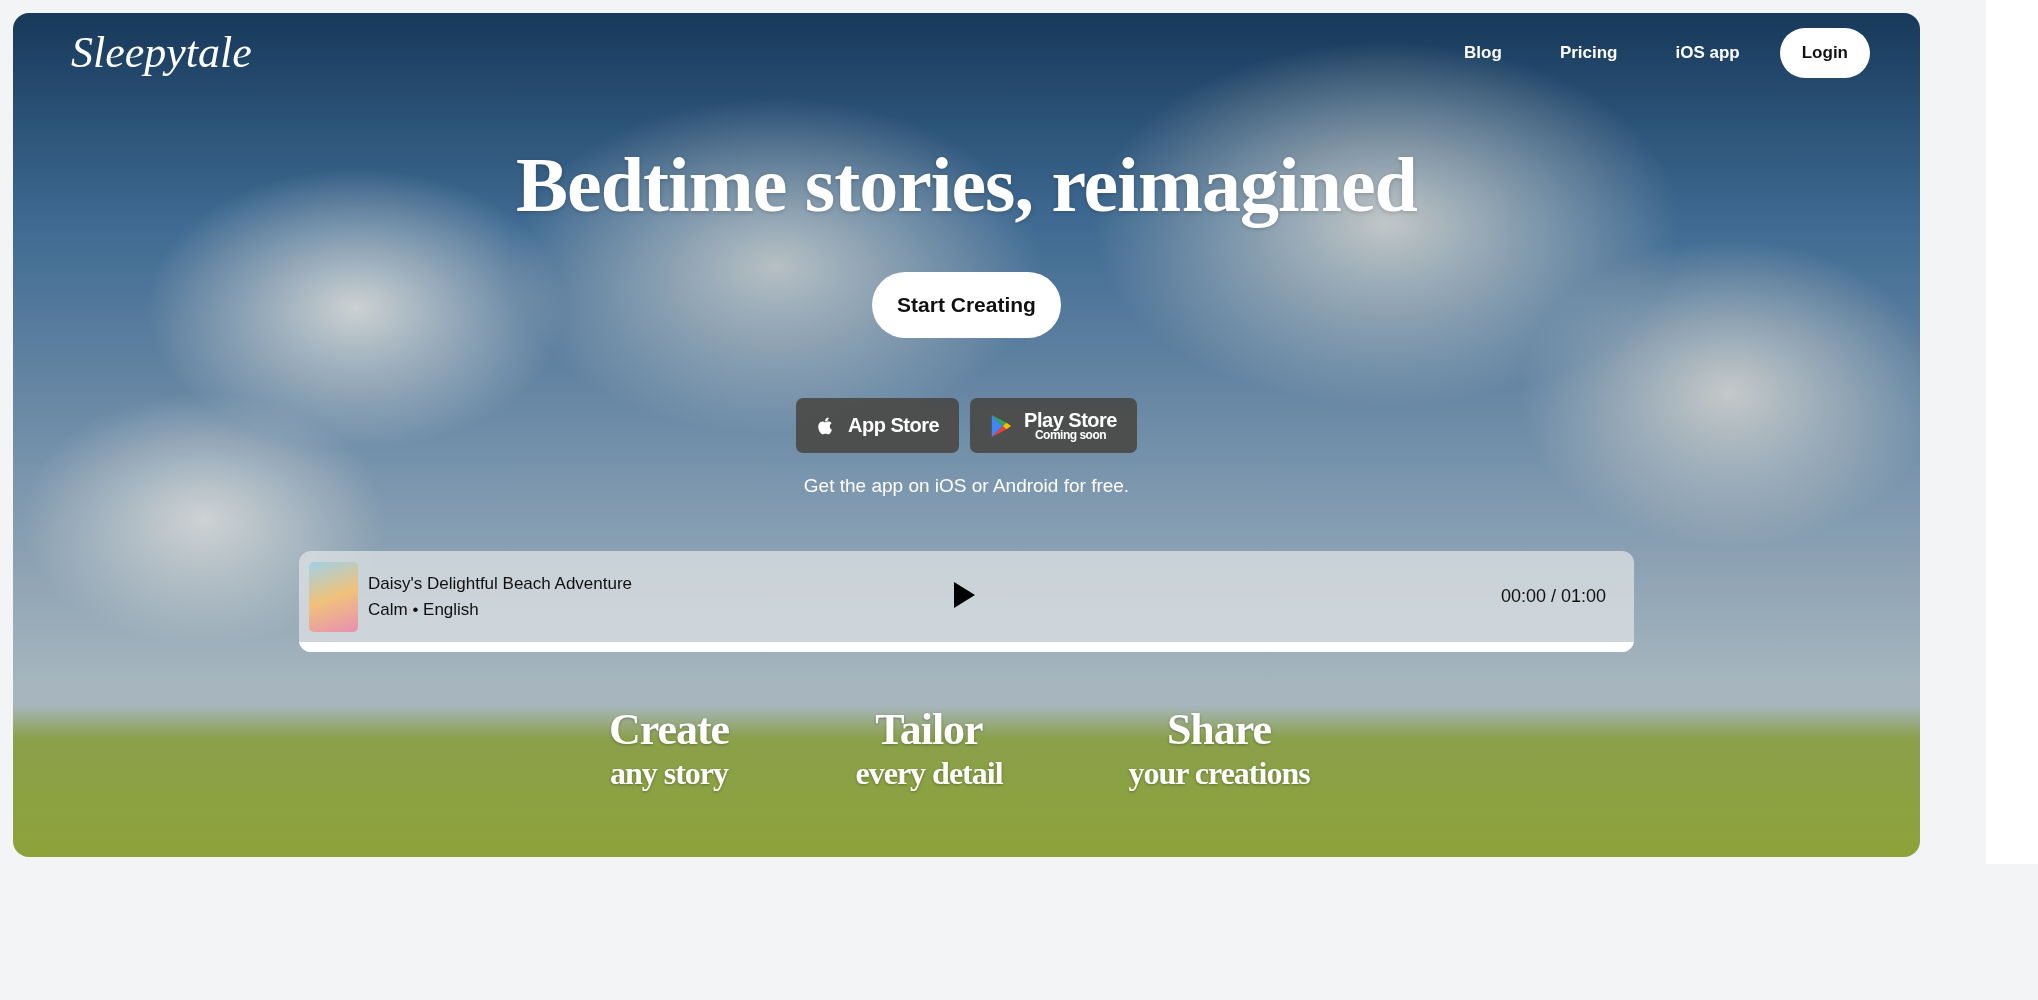 The width and height of the screenshot is (2038, 1000). What do you see at coordinates (1553, 596) in the screenshot?
I see `playback-time: 00:00 / 01:00` at bounding box center [1553, 596].